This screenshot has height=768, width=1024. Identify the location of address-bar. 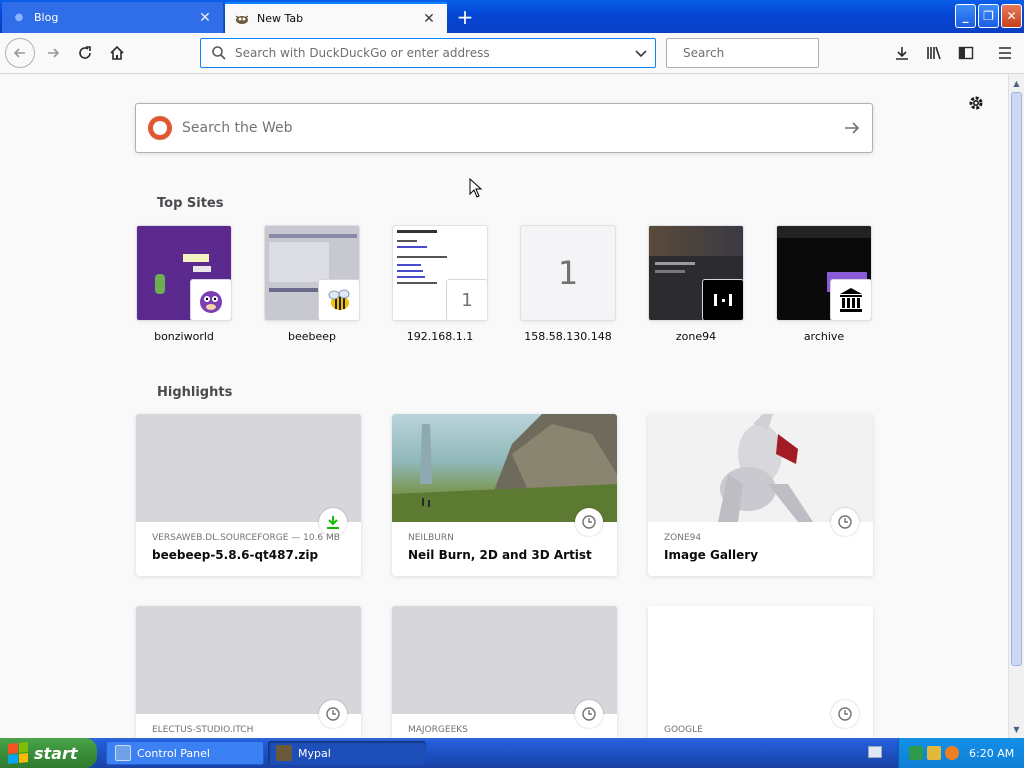
(428, 53).